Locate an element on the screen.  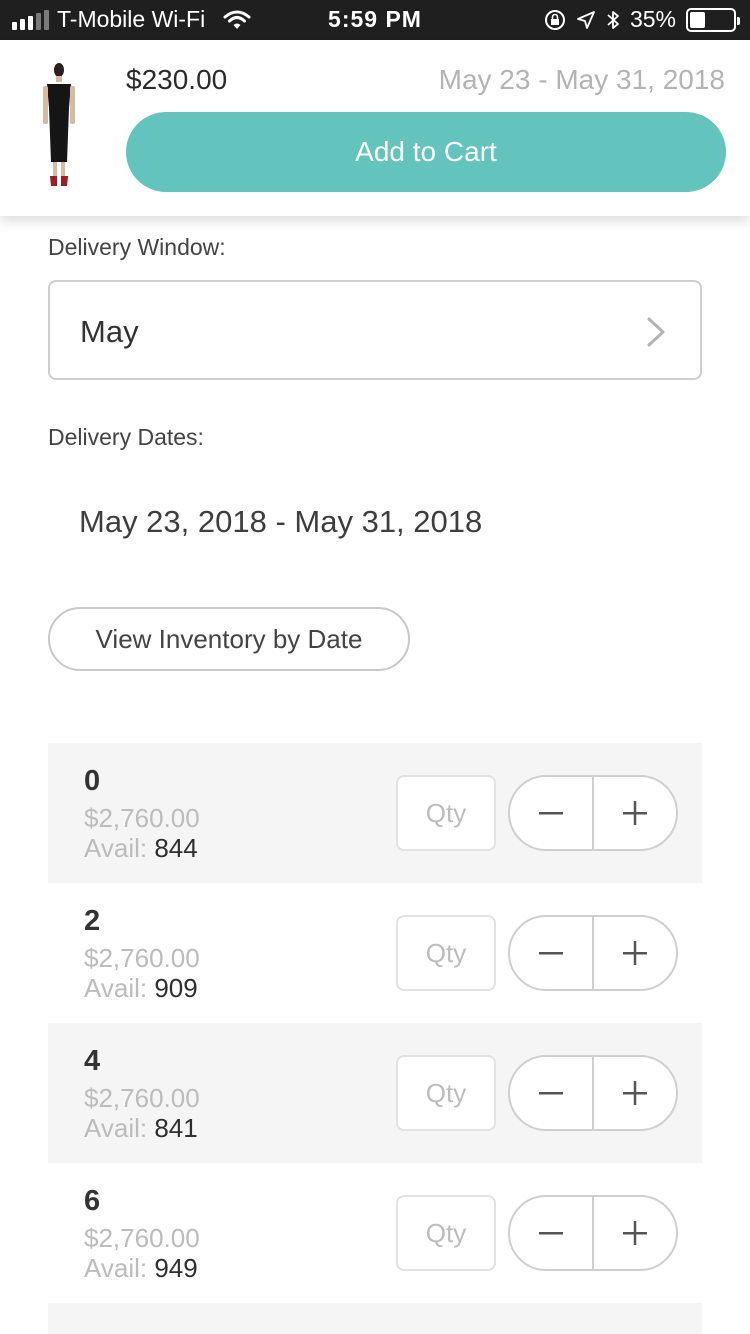
view-inventory-by-date-button: View Inventory by Date is located at coordinates (229, 639).